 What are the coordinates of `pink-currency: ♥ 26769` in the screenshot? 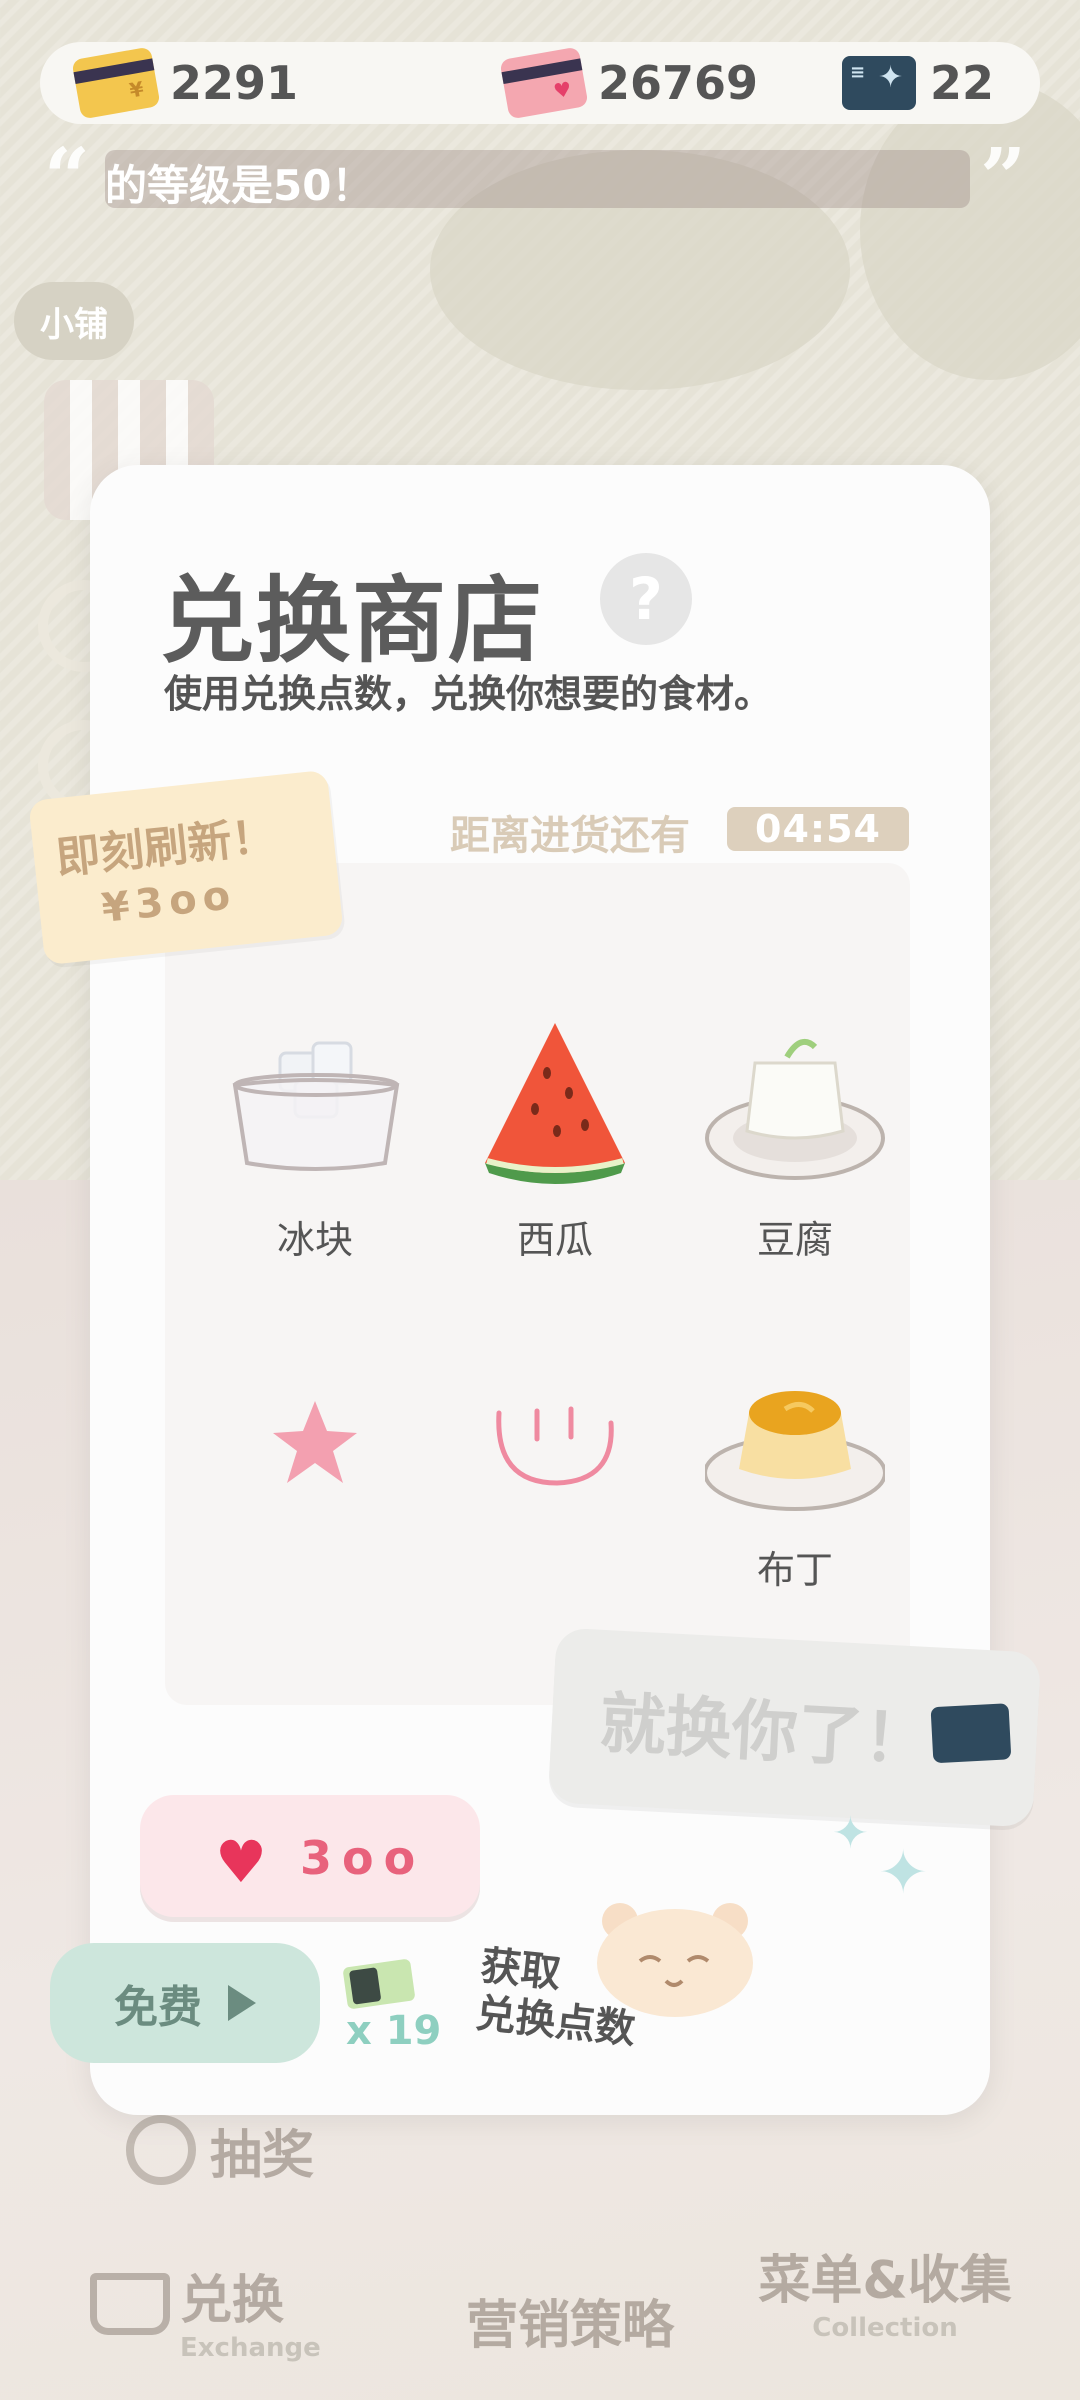 It's located at (629, 83).